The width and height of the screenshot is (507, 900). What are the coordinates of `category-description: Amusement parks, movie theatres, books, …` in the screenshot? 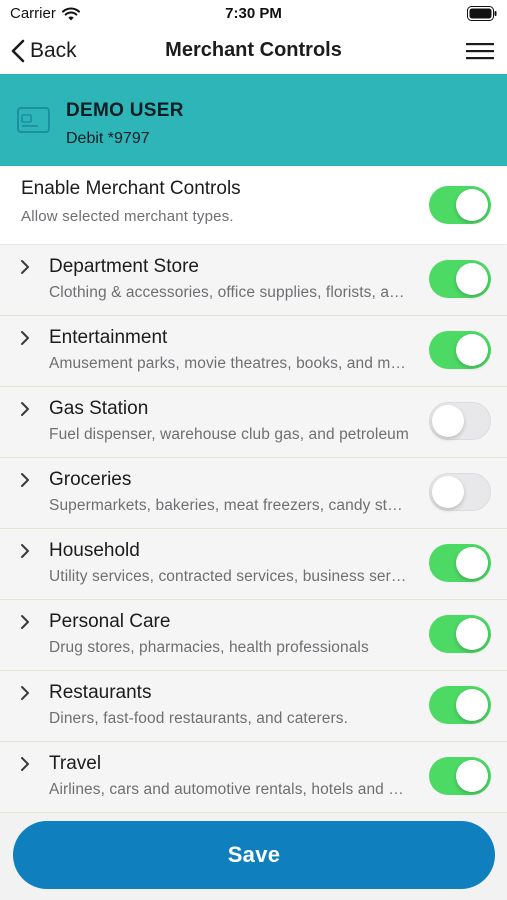 It's located at (229, 363).